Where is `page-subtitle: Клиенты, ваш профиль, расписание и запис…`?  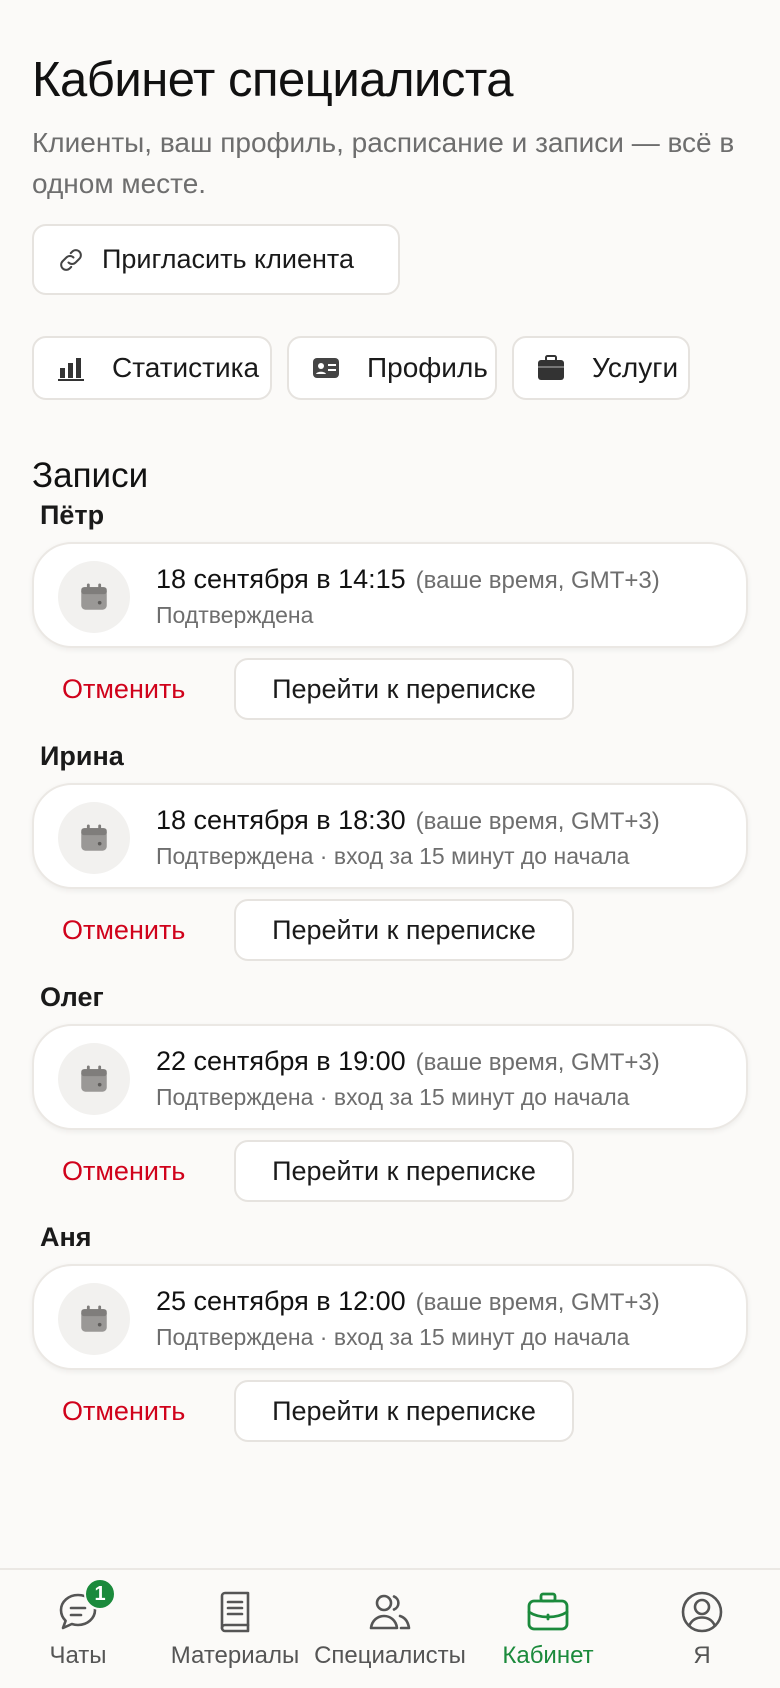 page-subtitle: Клиенты, ваш профиль, расписание и запис… is located at coordinates (383, 163).